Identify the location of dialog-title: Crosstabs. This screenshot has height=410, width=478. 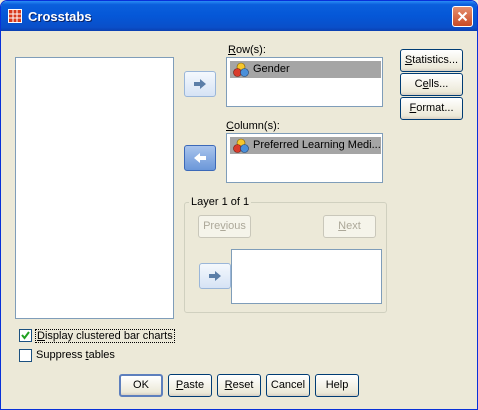
(60, 16).